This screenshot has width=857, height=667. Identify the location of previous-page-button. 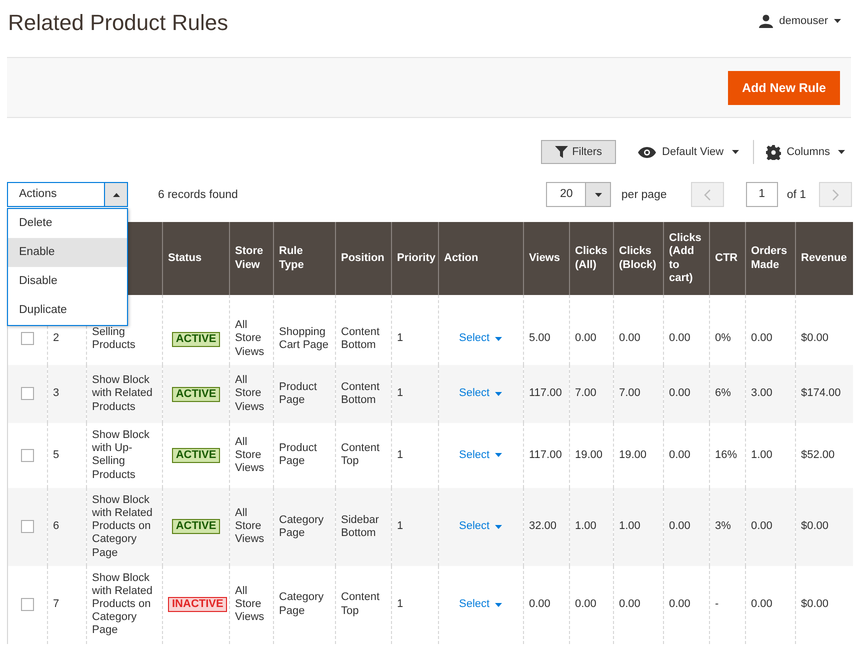
(707, 194).